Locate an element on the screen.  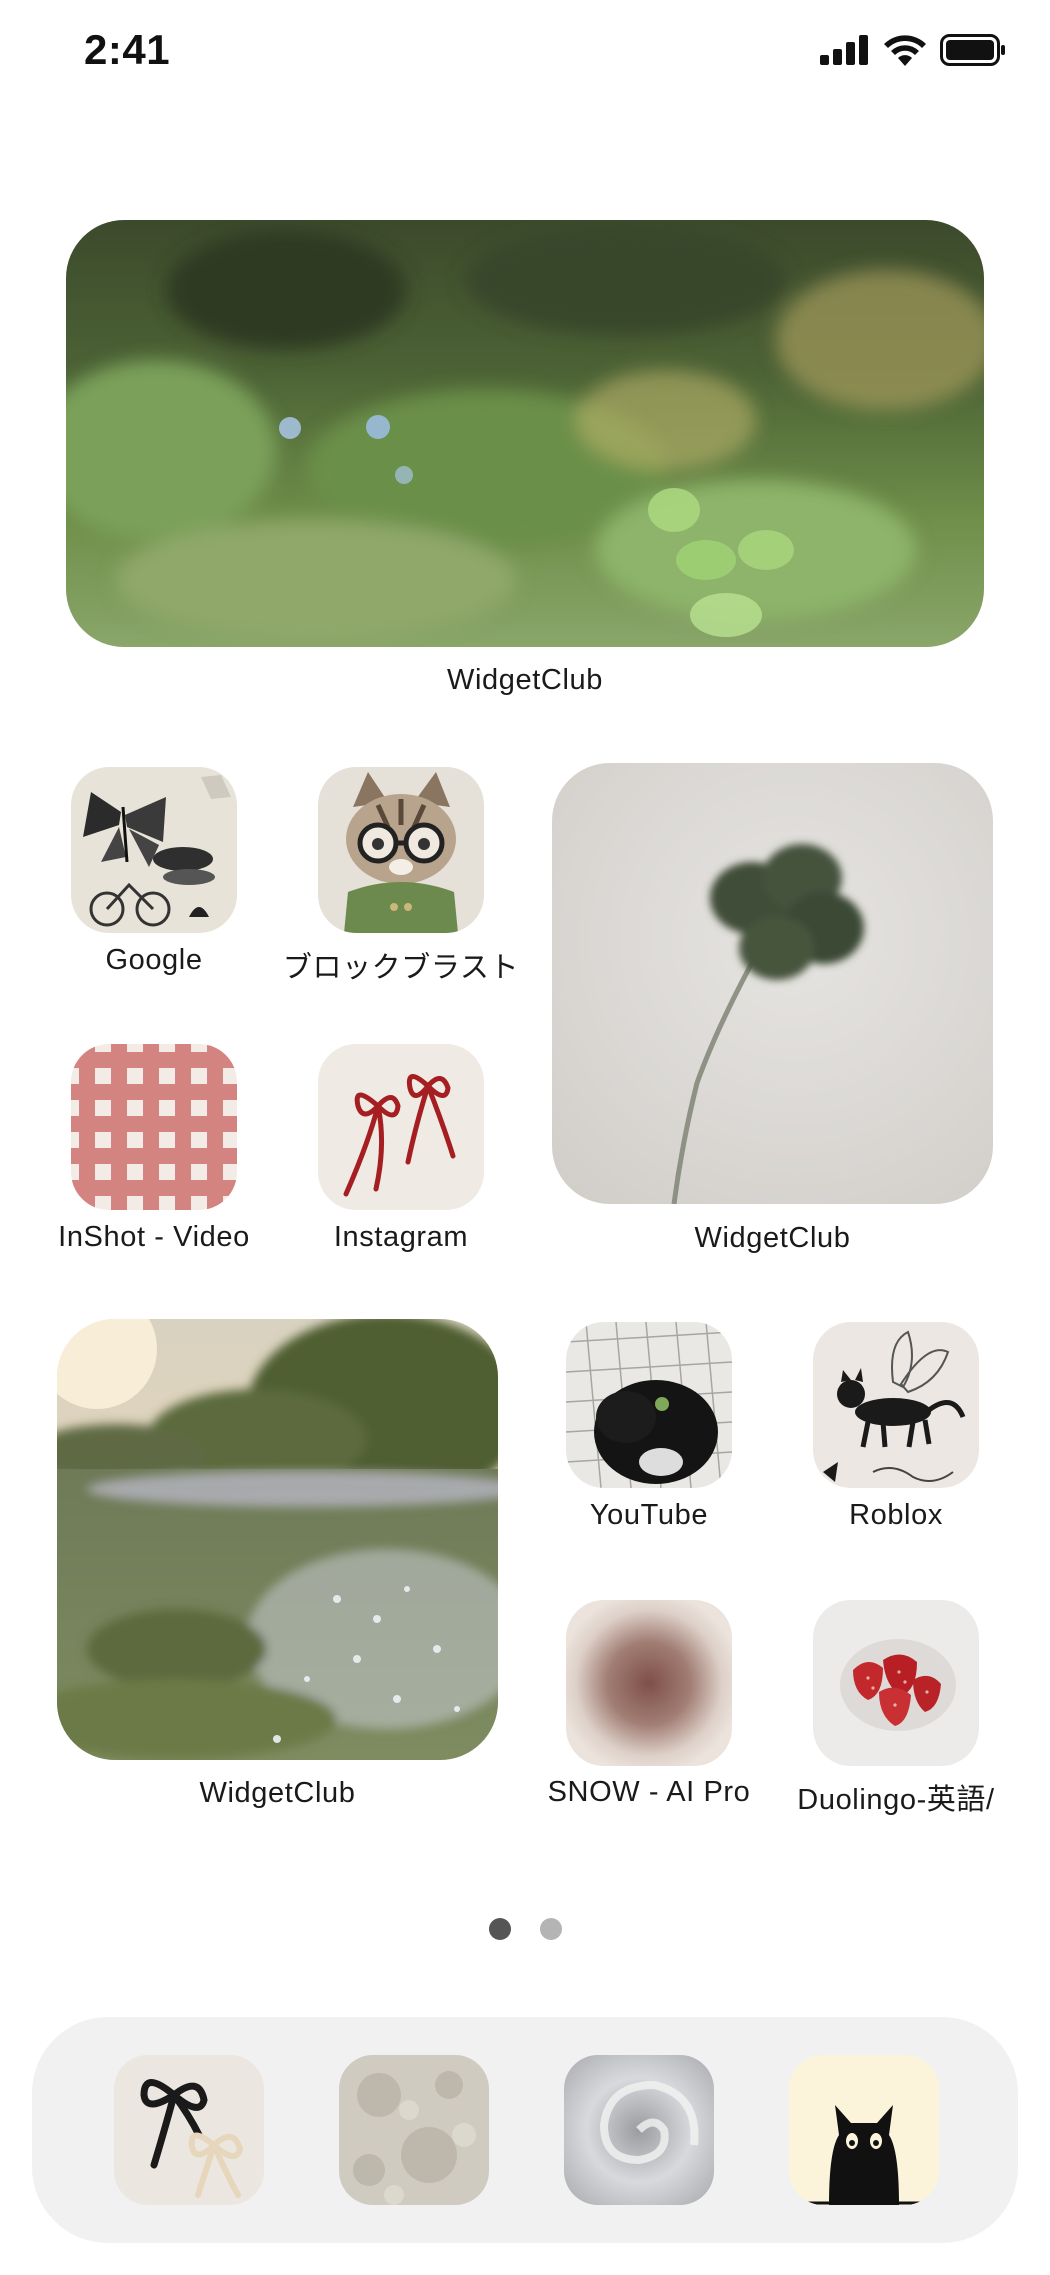
app-instagram is located at coordinates (401, 1127).